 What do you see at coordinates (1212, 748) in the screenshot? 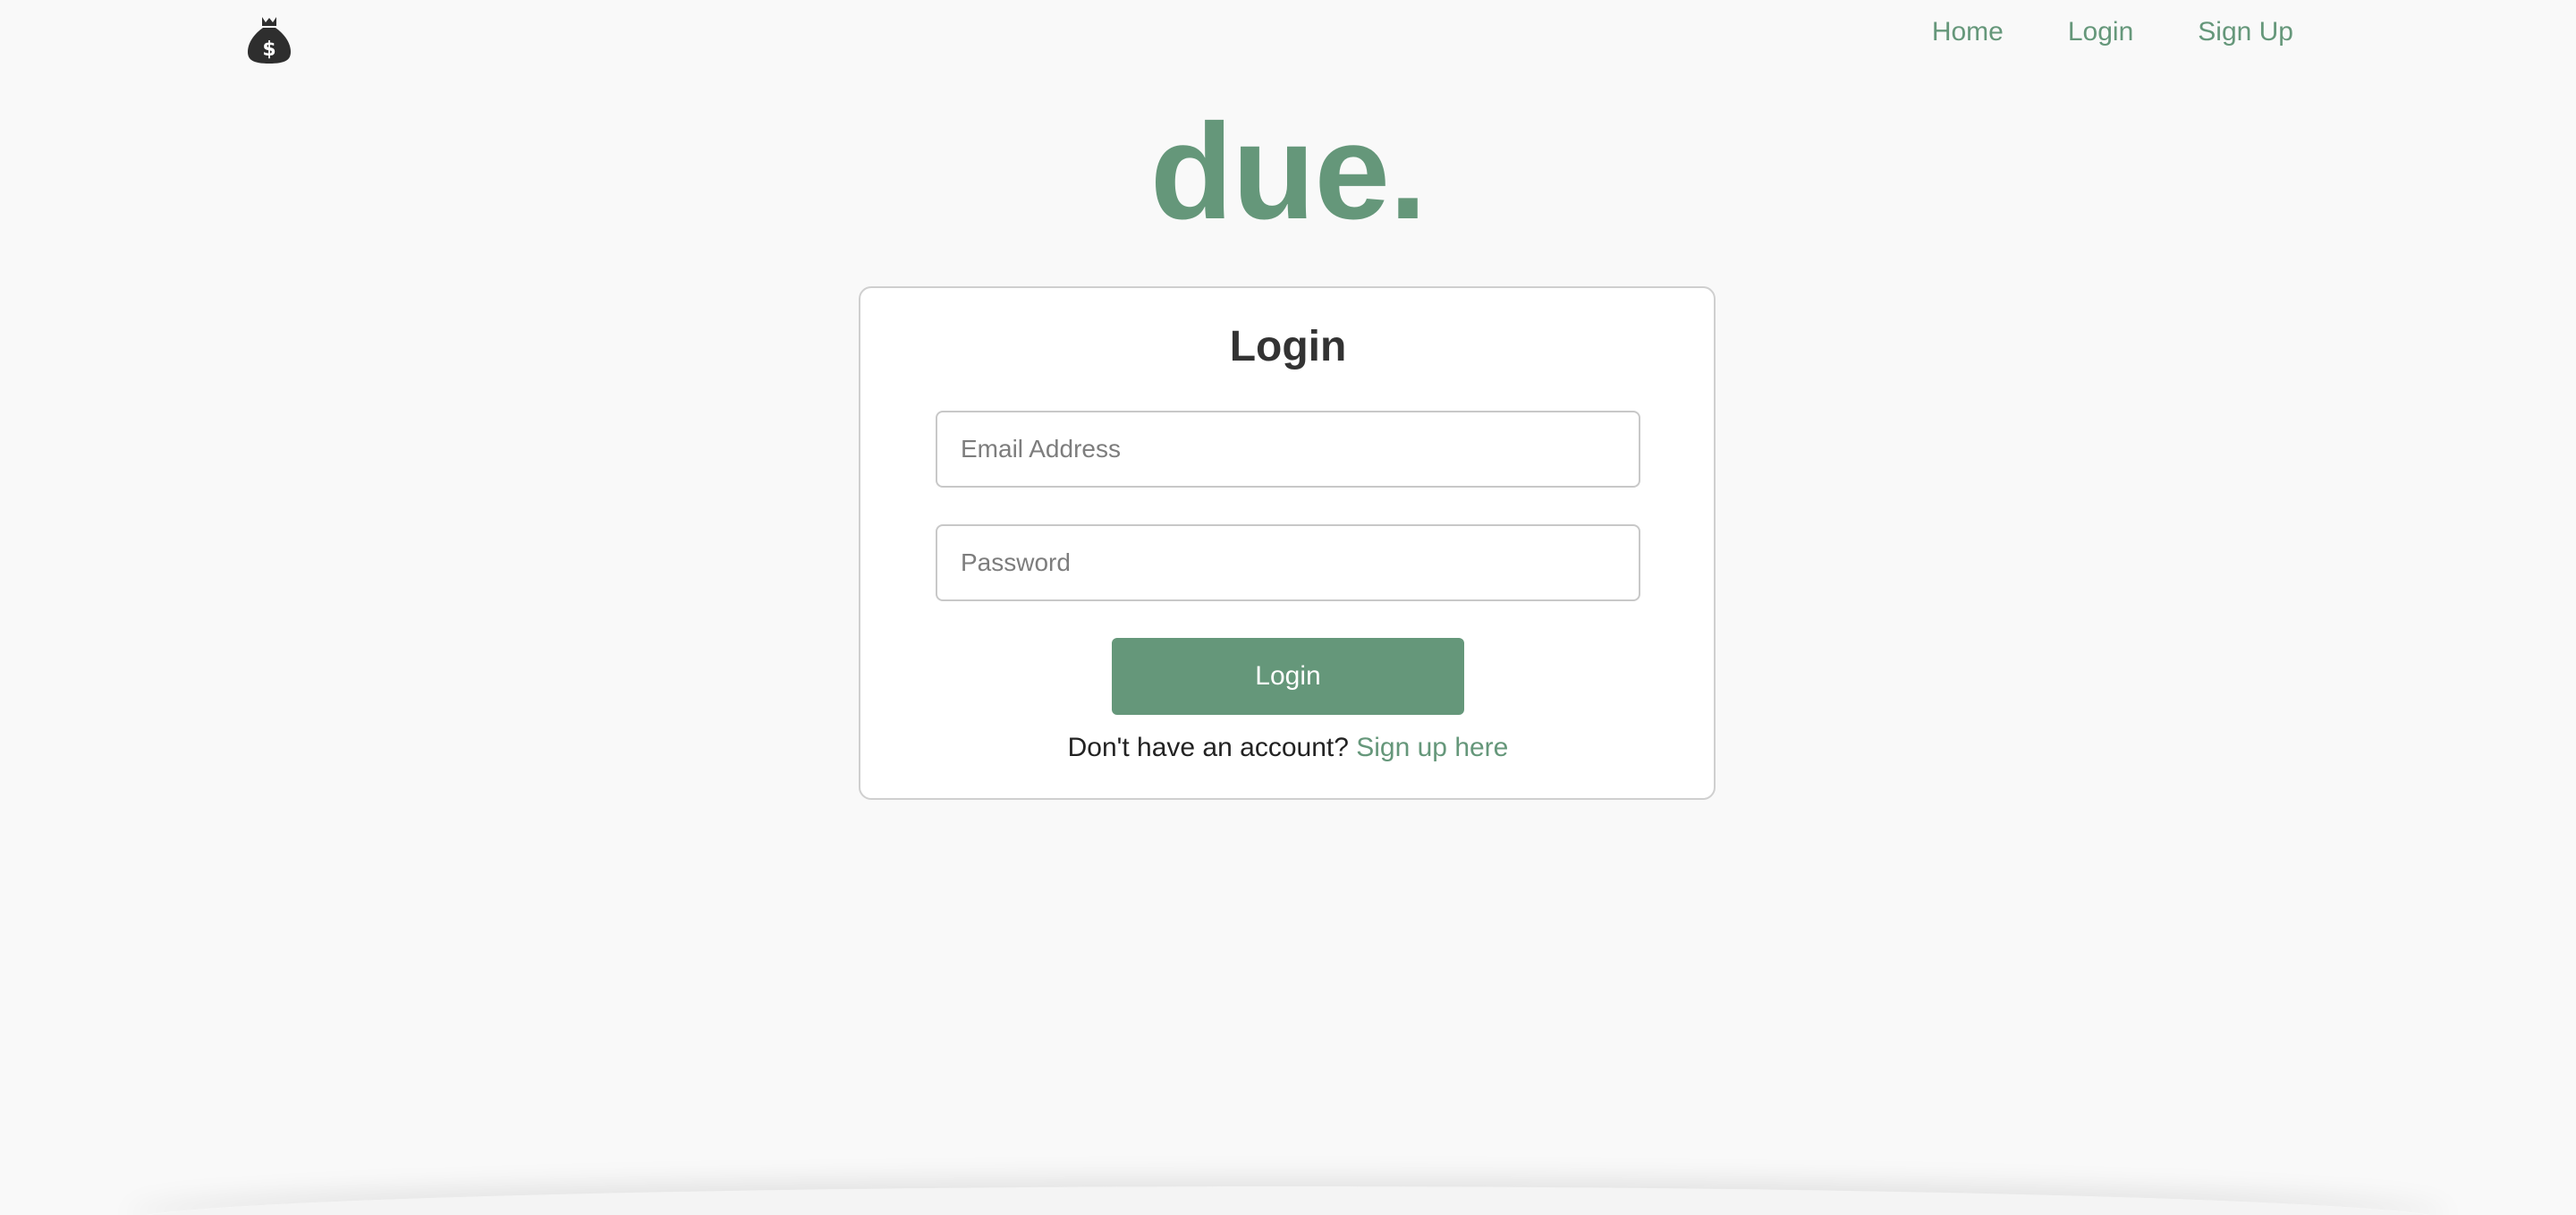
I see `signup-prompt-text: Don't have an account?` at bounding box center [1212, 748].